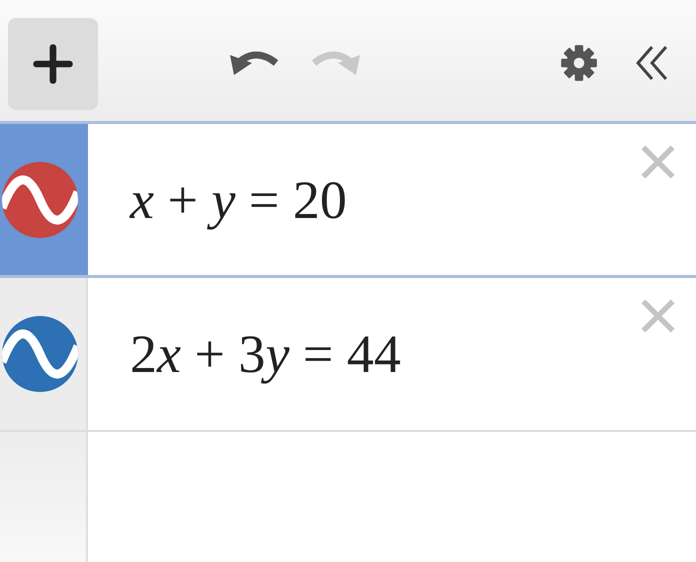 This screenshot has width=696, height=562. I want to click on add-button, so click(53, 64).